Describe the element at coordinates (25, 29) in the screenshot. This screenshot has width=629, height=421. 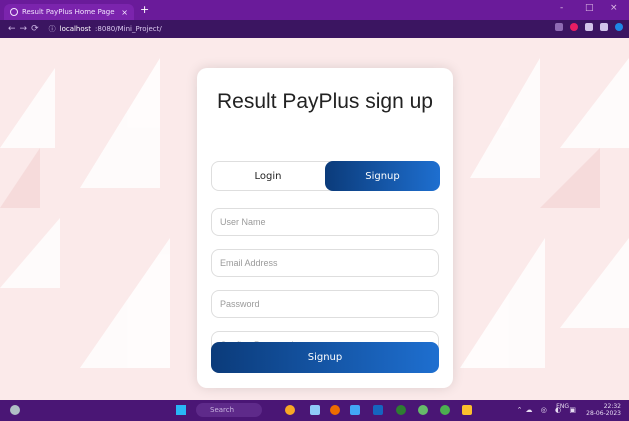
I see `navigation-icons: ←→⟳` at that location.